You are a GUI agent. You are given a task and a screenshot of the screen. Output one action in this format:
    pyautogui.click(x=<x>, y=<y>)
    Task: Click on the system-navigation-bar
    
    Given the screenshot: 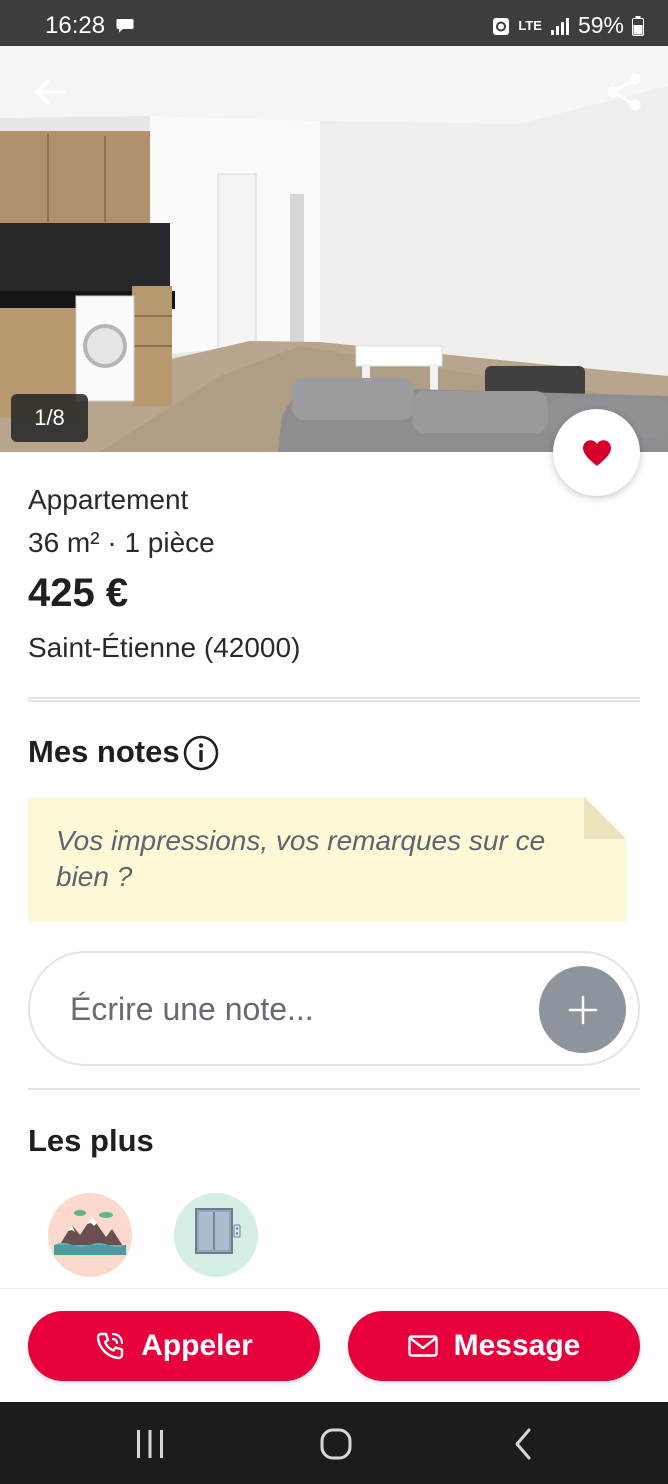 What is the action you would take?
    pyautogui.click(x=334, y=1443)
    